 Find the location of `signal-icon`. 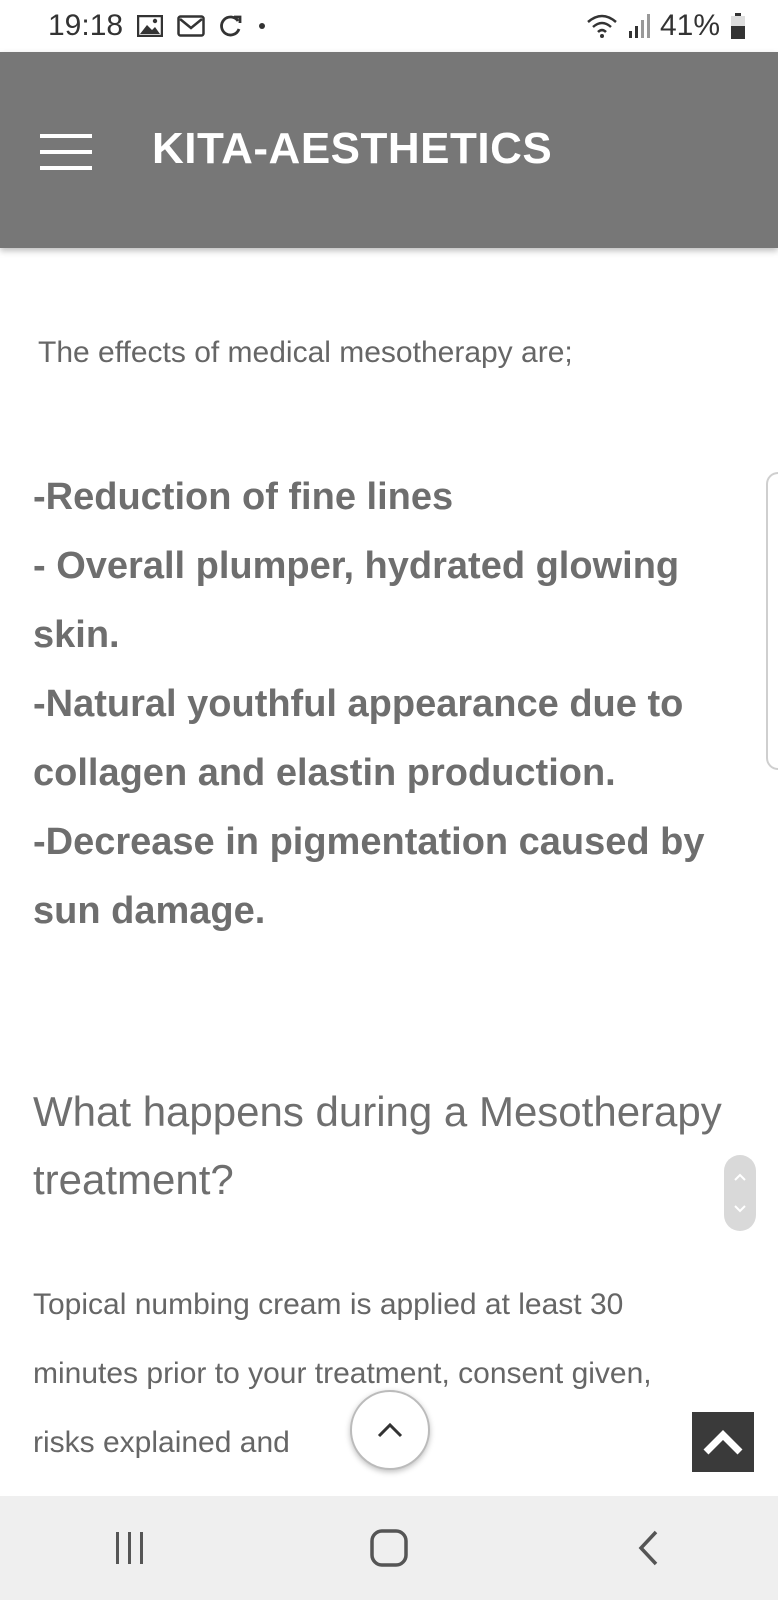

signal-icon is located at coordinates (639, 26).